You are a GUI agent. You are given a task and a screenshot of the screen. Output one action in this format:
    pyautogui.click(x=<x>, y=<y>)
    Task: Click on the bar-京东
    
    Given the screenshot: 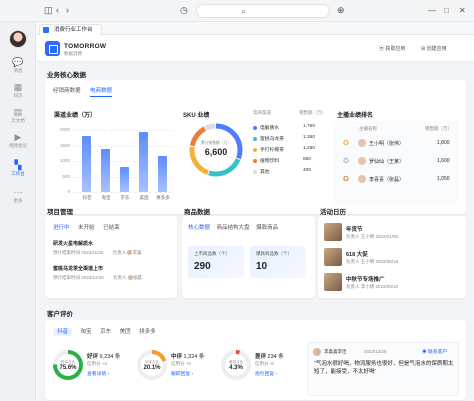 What is the action you would take?
    pyautogui.click(x=124, y=179)
    